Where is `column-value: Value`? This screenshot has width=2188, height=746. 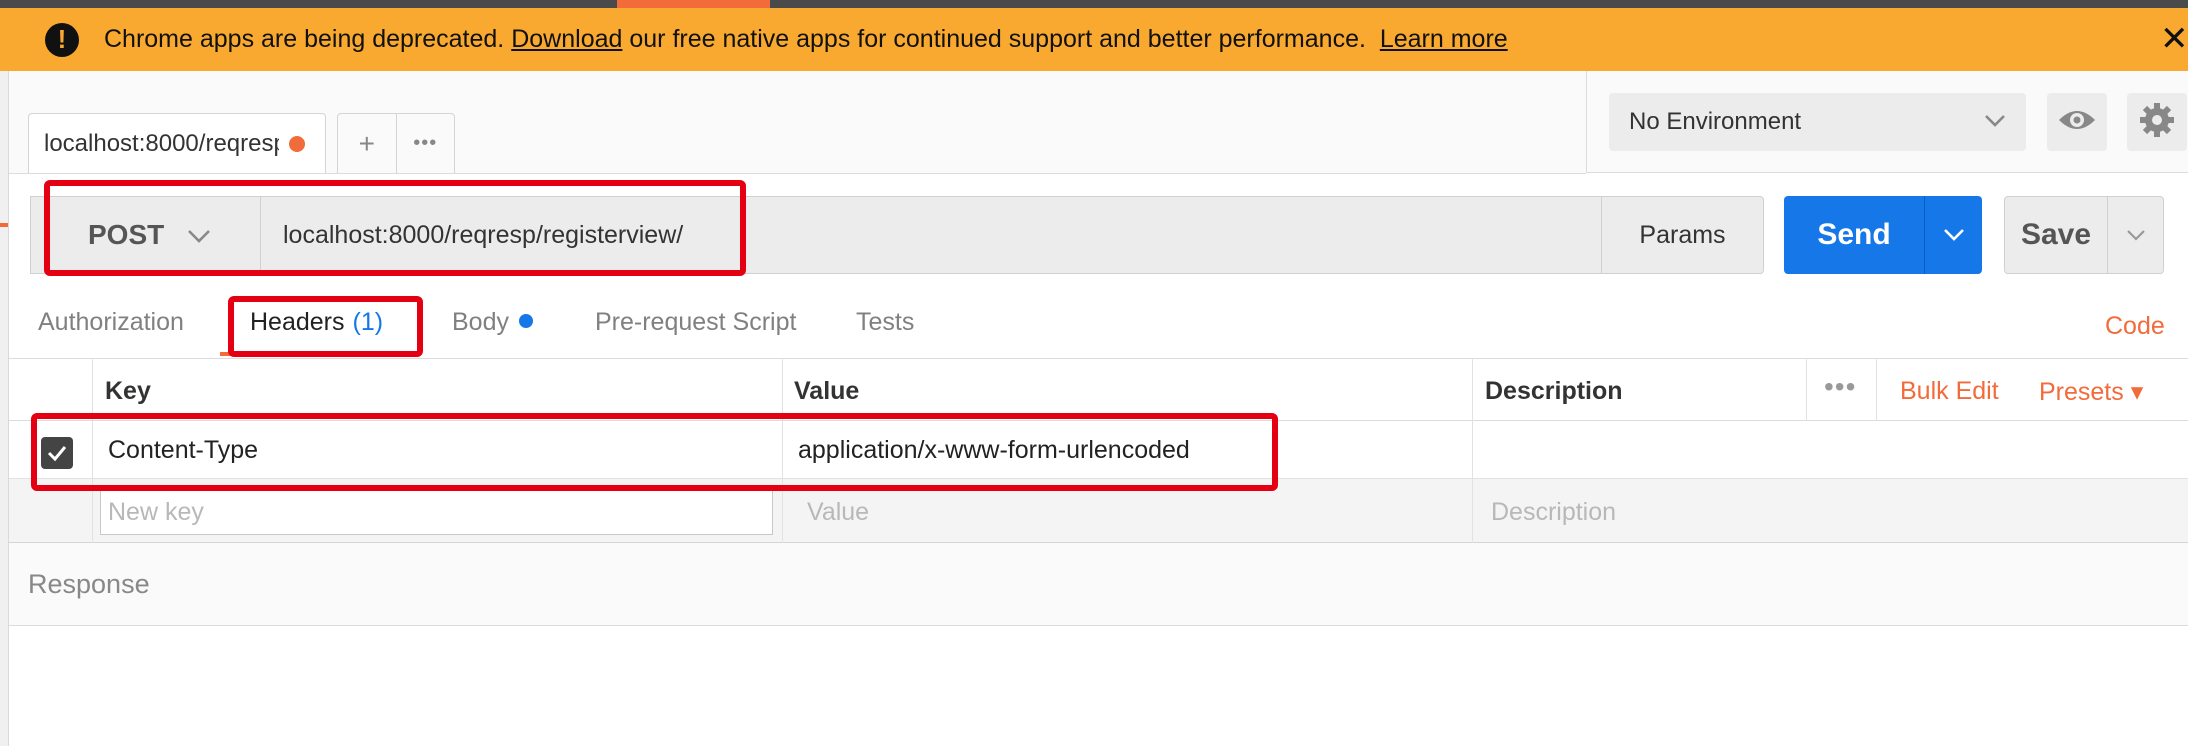
column-value: Value is located at coordinates (827, 391).